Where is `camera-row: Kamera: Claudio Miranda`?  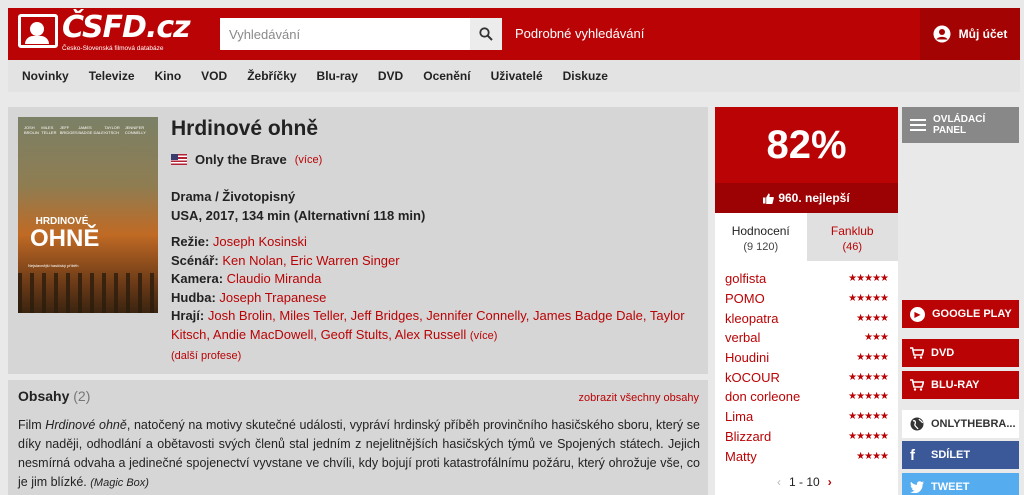
camera-row: Kamera: Claudio Miranda is located at coordinates (436, 279).